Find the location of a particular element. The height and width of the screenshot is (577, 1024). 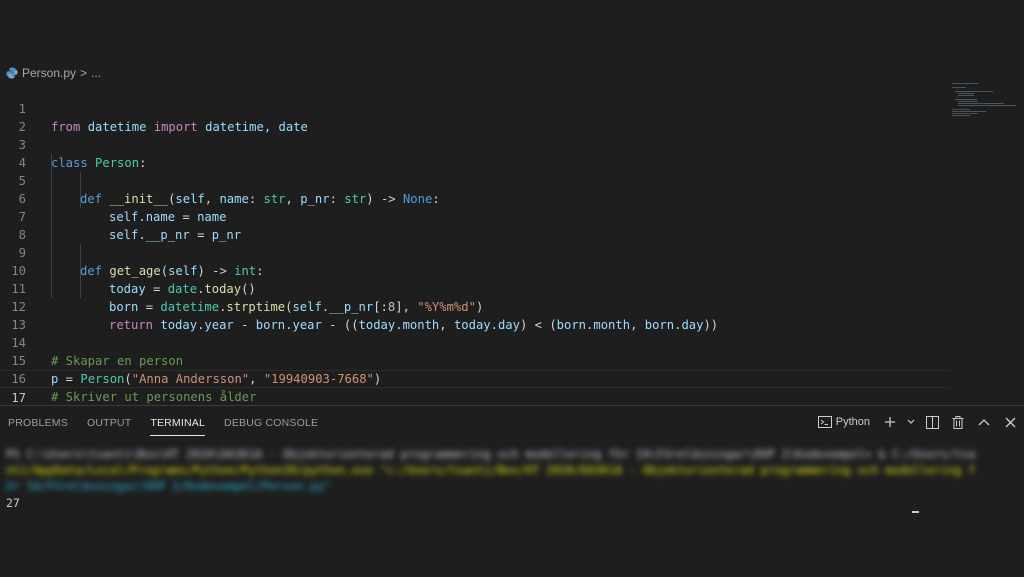

code-line: 3 class Person: is located at coordinates (475, 144).